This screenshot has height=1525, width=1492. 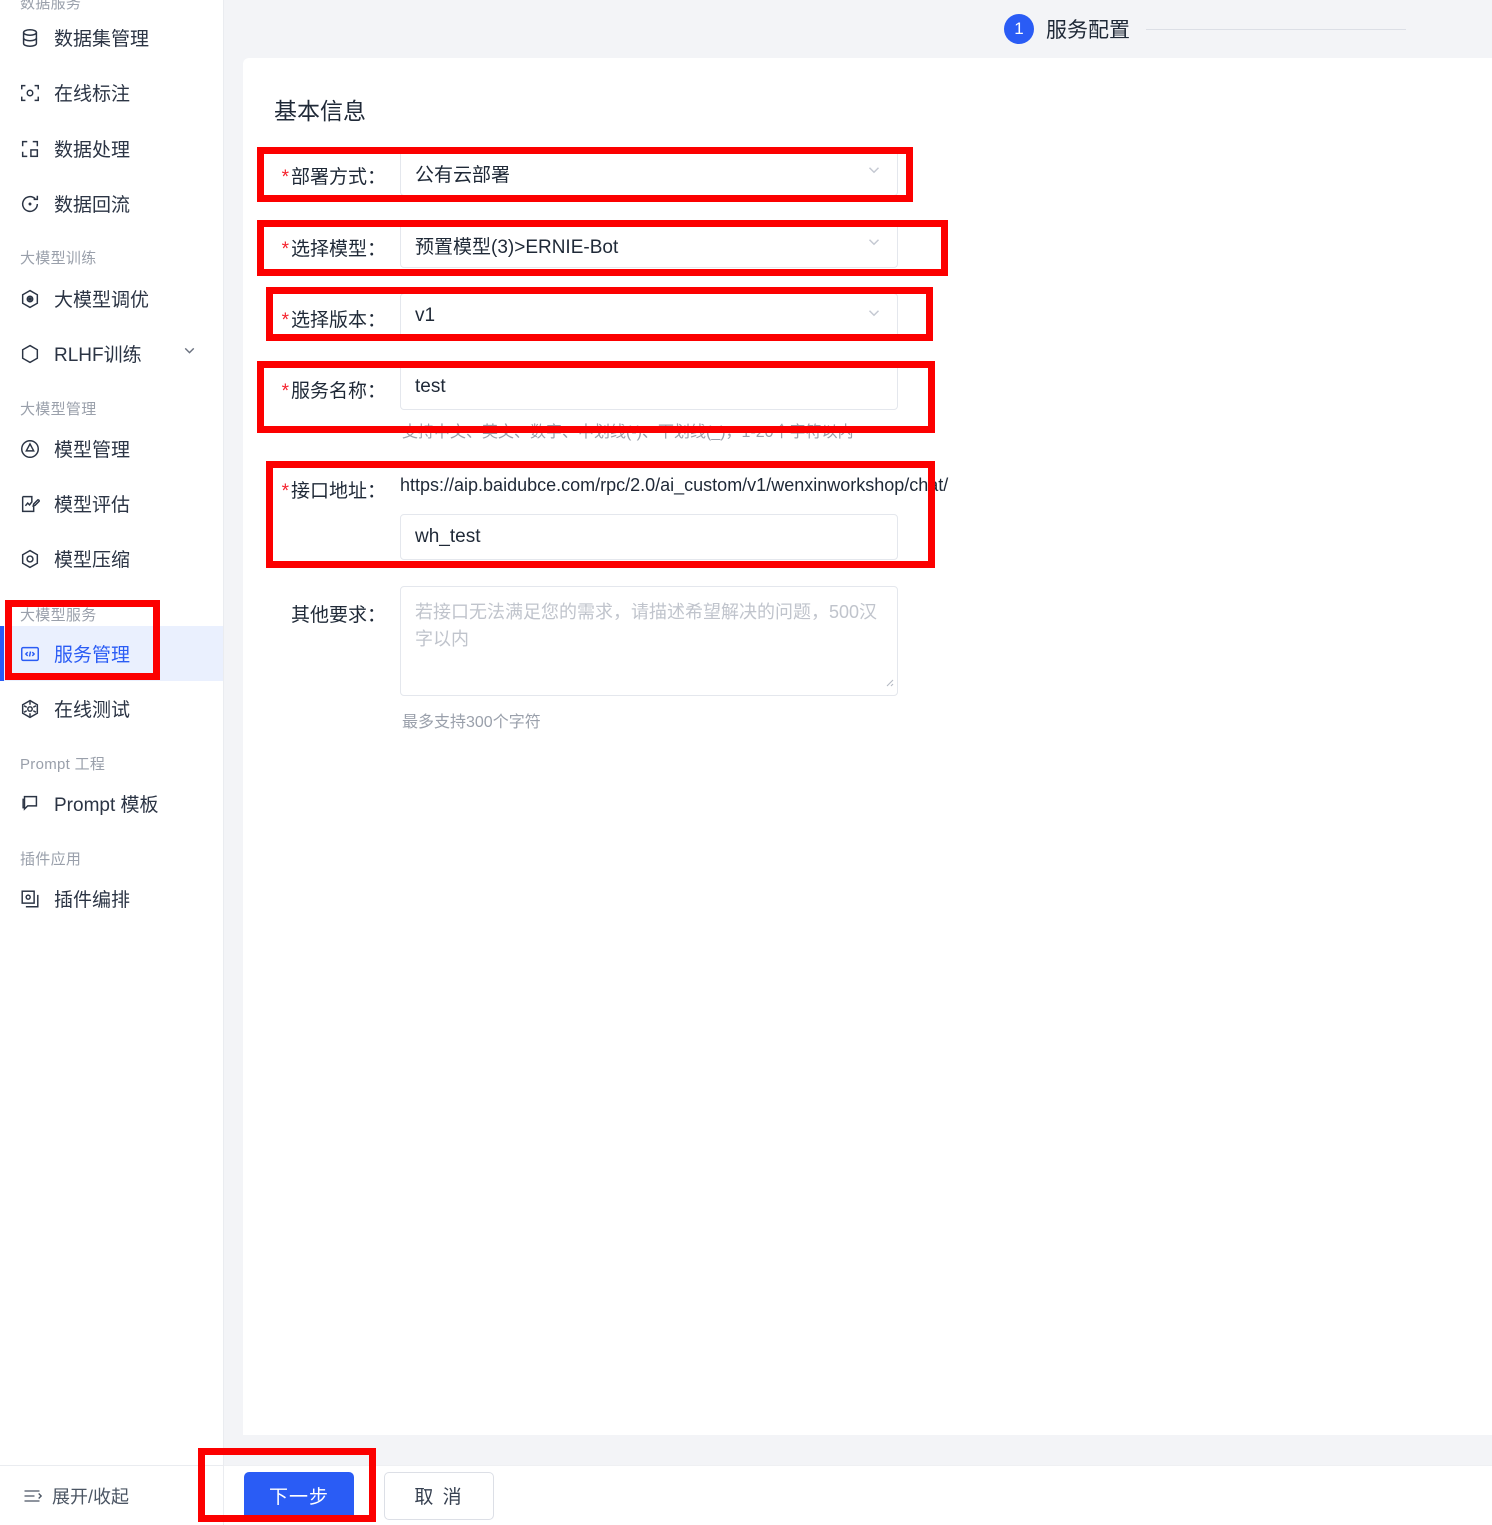 I want to click on sidebar-item-online-annotation: 在线标注, so click(x=65, y=92).